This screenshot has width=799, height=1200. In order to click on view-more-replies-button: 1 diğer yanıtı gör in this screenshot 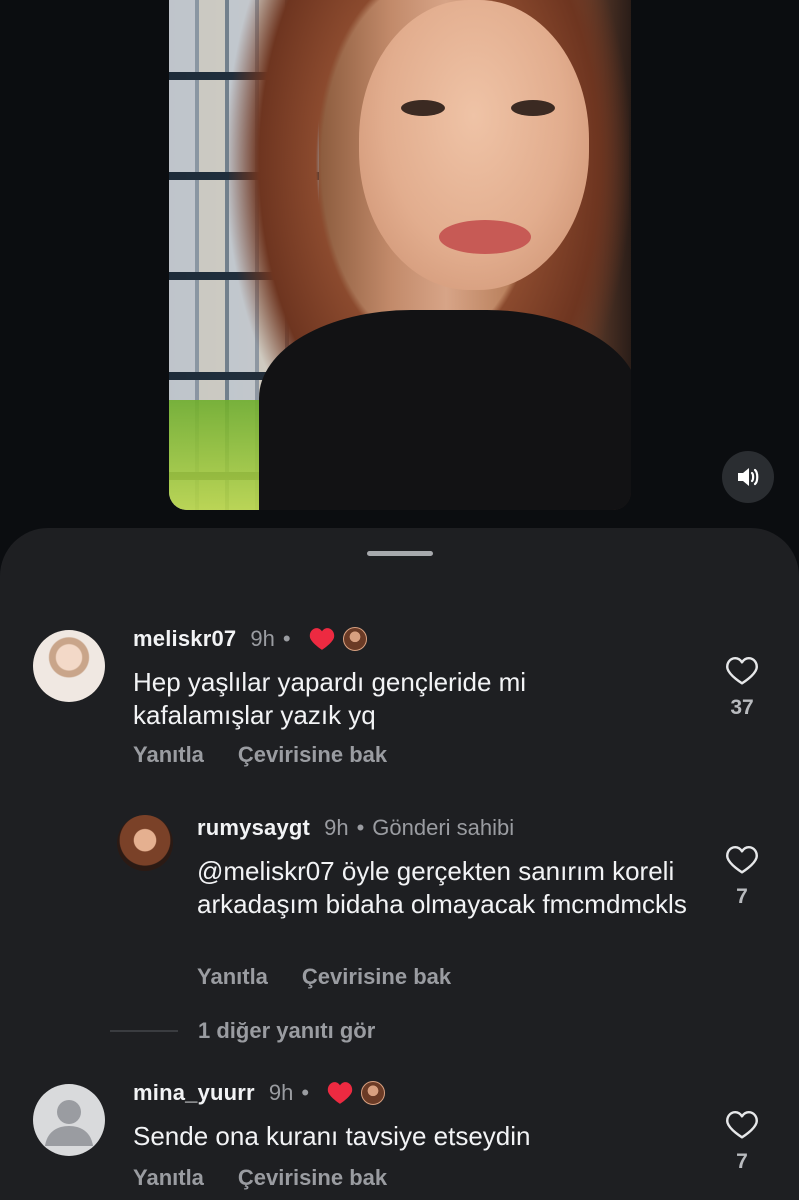, I will do `click(242, 1031)`.